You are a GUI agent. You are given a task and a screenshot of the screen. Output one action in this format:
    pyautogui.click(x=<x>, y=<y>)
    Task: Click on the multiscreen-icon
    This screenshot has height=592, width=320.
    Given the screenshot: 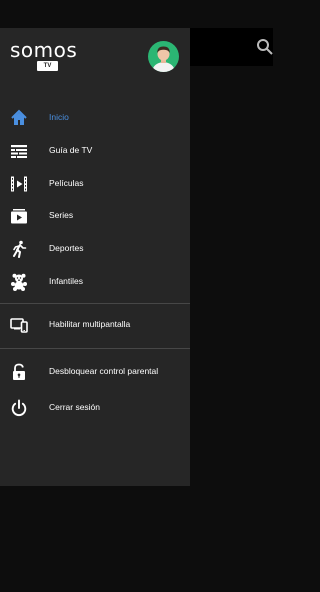 What is the action you would take?
    pyautogui.click(x=19, y=325)
    